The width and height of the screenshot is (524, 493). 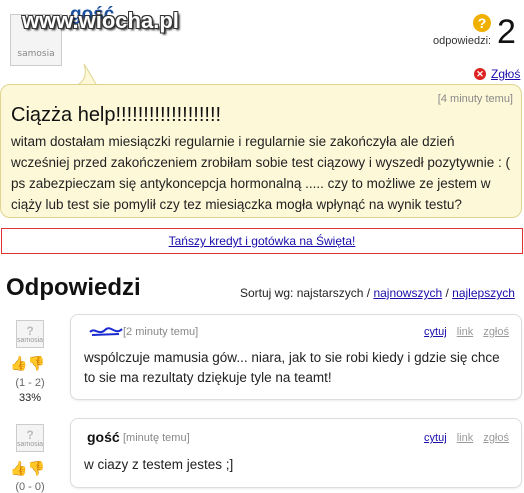 I want to click on answer-time: [2 minuty temu], so click(x=161, y=332).